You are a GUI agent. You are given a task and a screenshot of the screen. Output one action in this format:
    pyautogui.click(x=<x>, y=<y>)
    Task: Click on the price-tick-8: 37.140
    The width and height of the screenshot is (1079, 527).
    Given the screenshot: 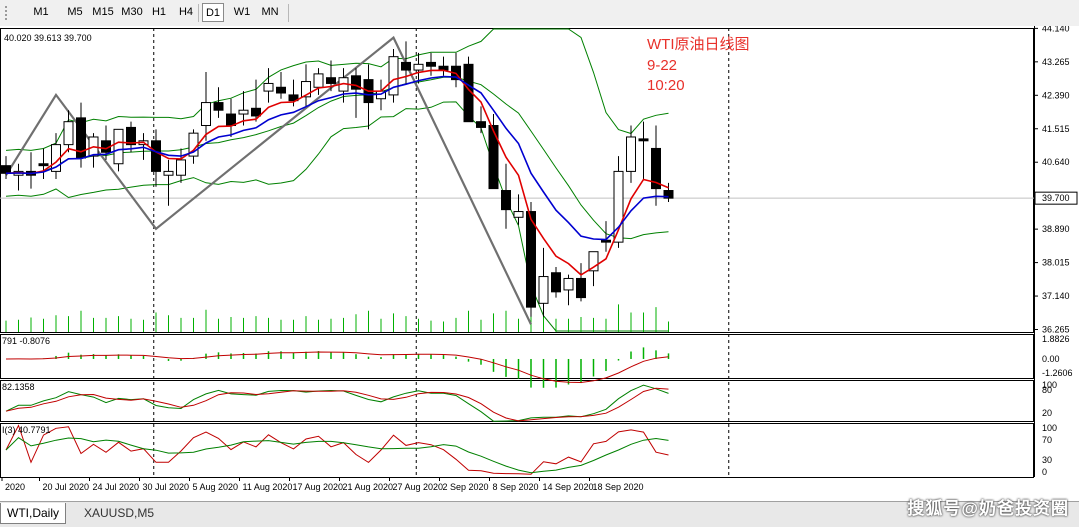 What is the action you would take?
    pyautogui.click(x=1056, y=296)
    